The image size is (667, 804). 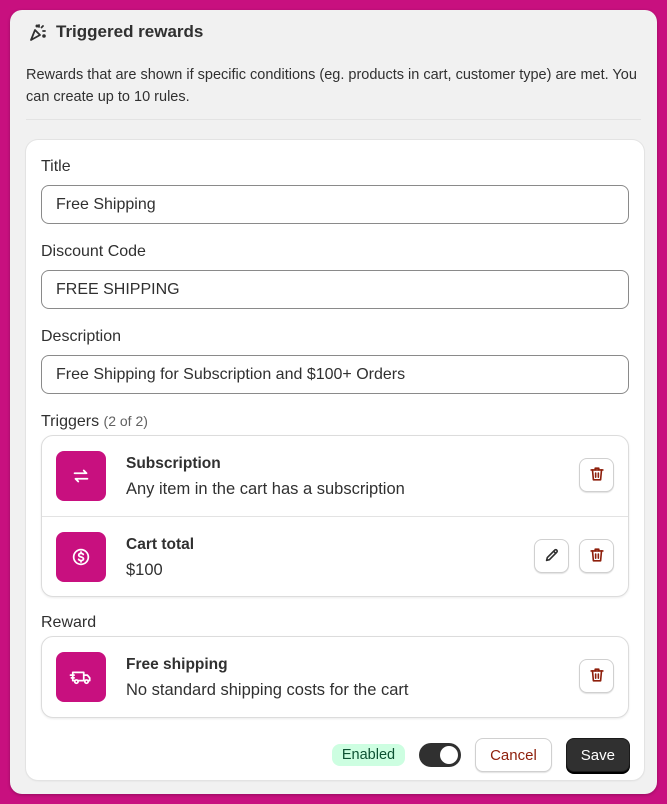 What do you see at coordinates (81, 677) in the screenshot?
I see `delivery-truck-icon` at bounding box center [81, 677].